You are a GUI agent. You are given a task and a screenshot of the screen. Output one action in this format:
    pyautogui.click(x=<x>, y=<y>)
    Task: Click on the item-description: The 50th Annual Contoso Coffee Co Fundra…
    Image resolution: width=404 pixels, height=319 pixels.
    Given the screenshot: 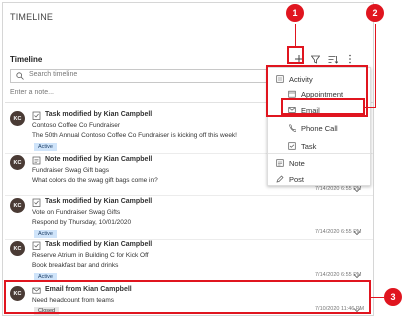 What is the action you would take?
    pyautogui.click(x=134, y=135)
    